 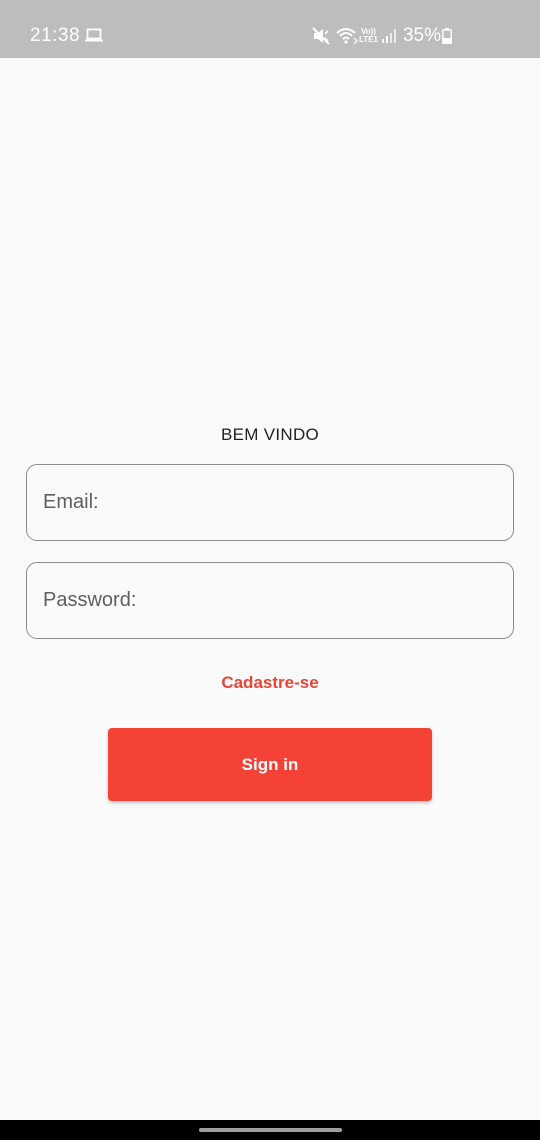 I want to click on welcome-title: BEM VINDO, so click(x=270, y=434).